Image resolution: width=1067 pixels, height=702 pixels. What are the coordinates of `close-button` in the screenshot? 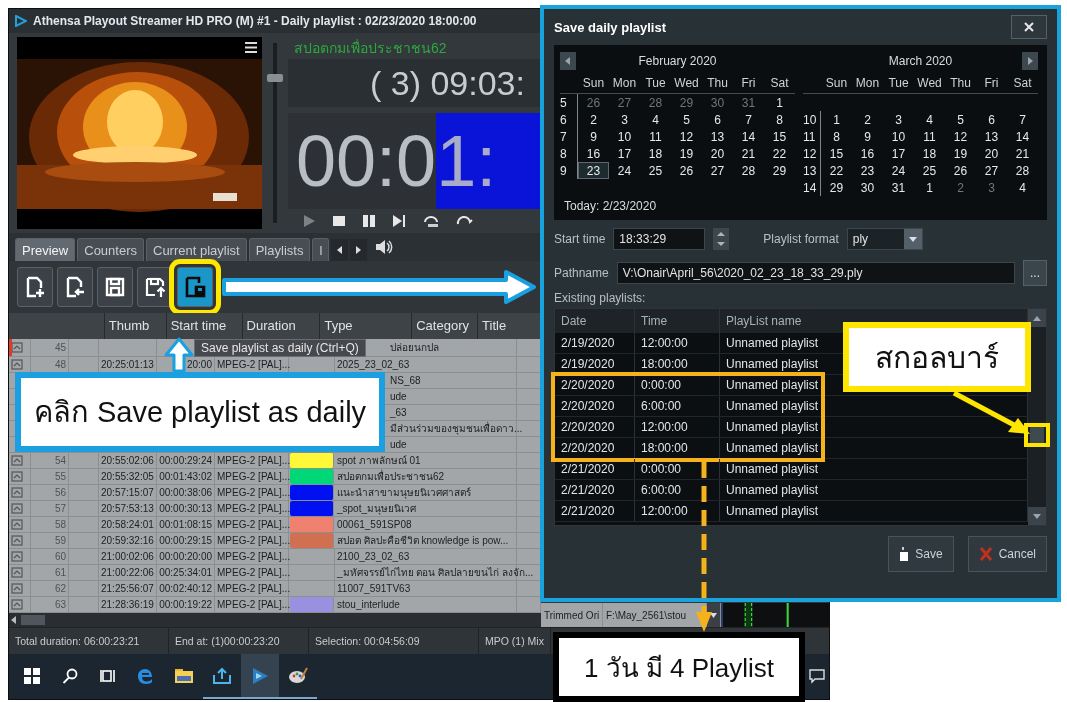 It's located at (1029, 27).